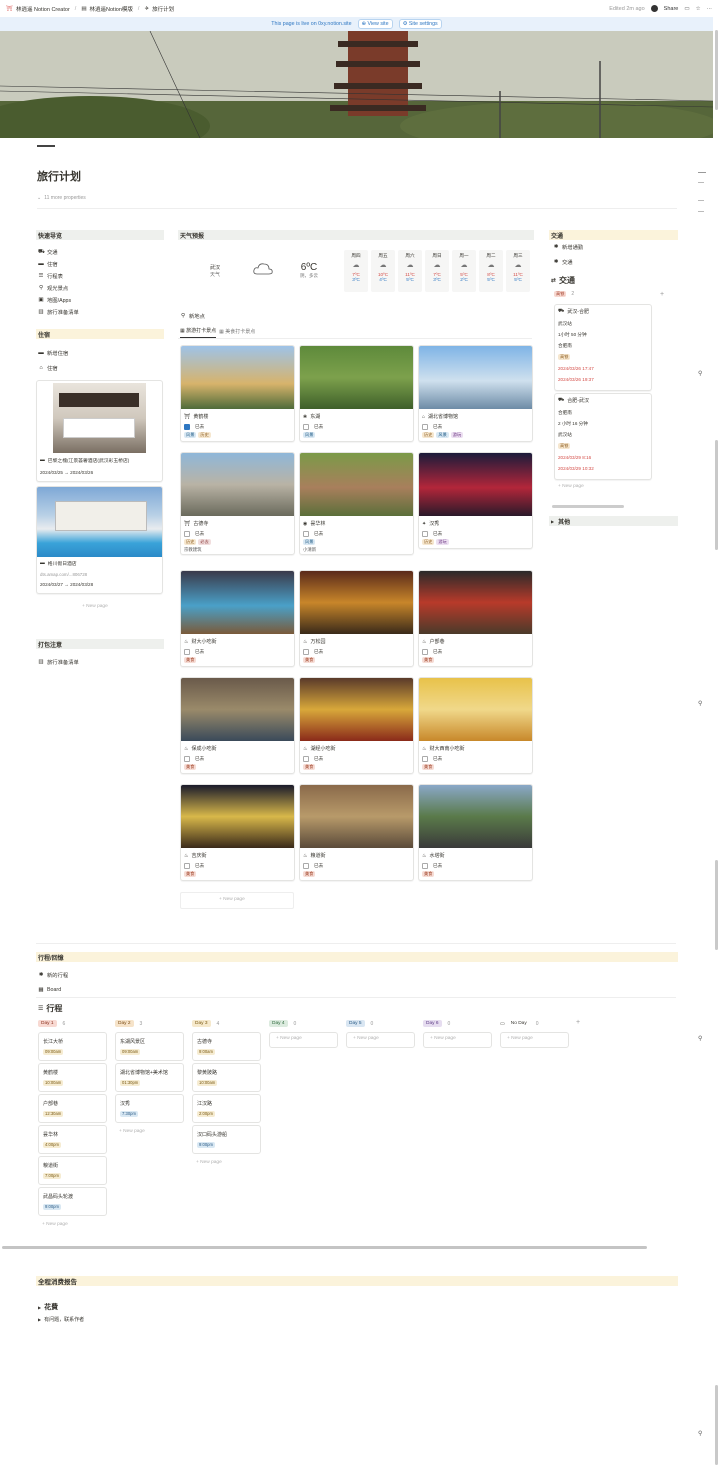 The image size is (720, 1477). What do you see at coordinates (613, 521) in the screenshot?
I see `other-toggle: ▶ 其他` at bounding box center [613, 521].